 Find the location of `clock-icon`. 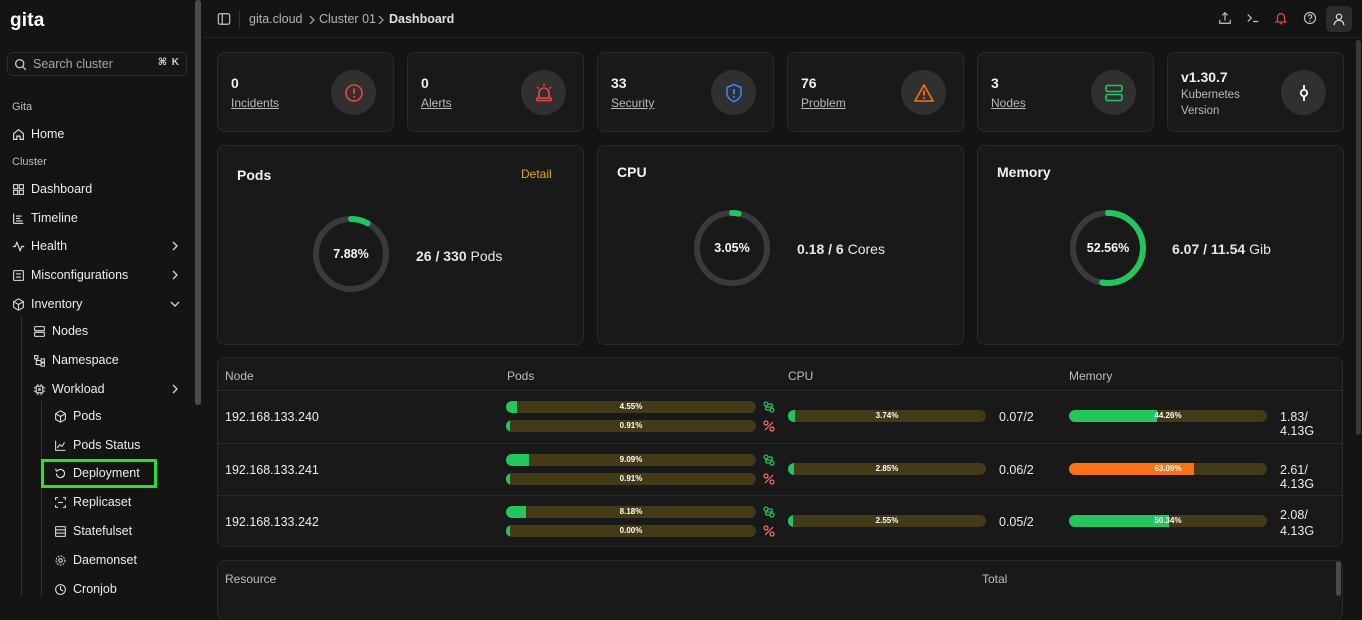

clock-icon is located at coordinates (60, 589).